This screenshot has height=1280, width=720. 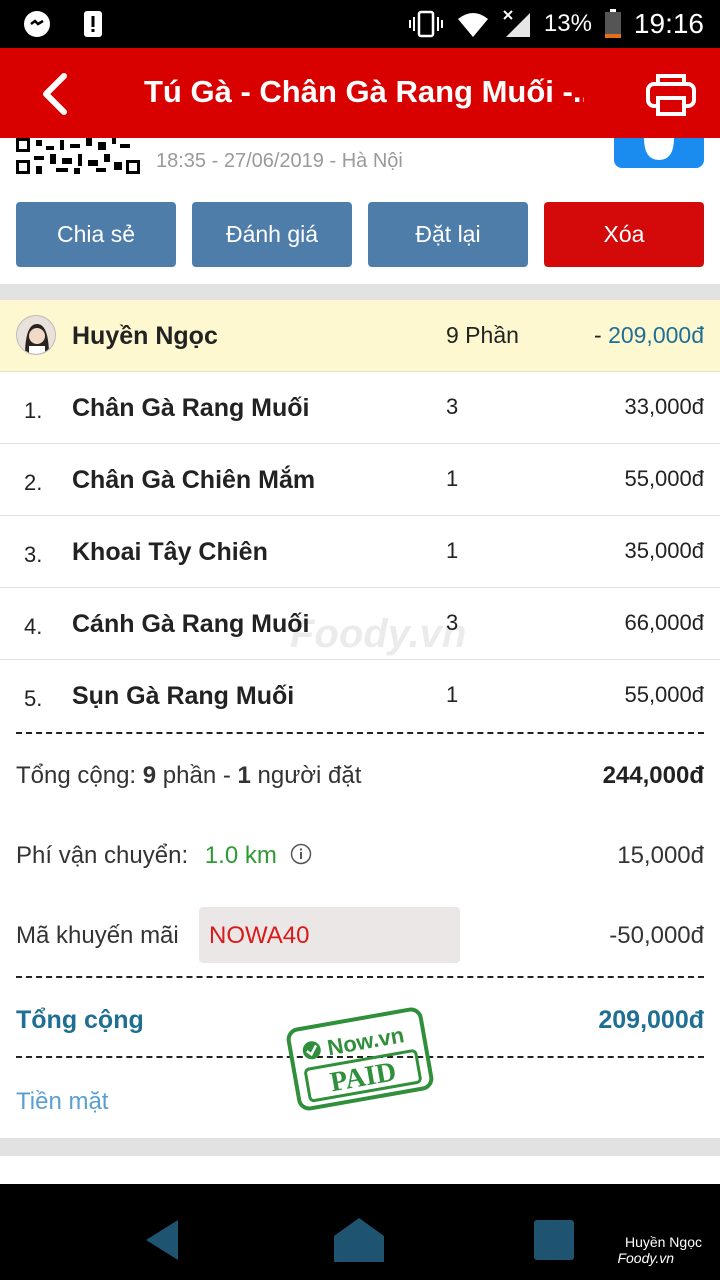 I want to click on system-nav-bar: Huyền Ngọc Foody.vn, so click(x=360, y=1232).